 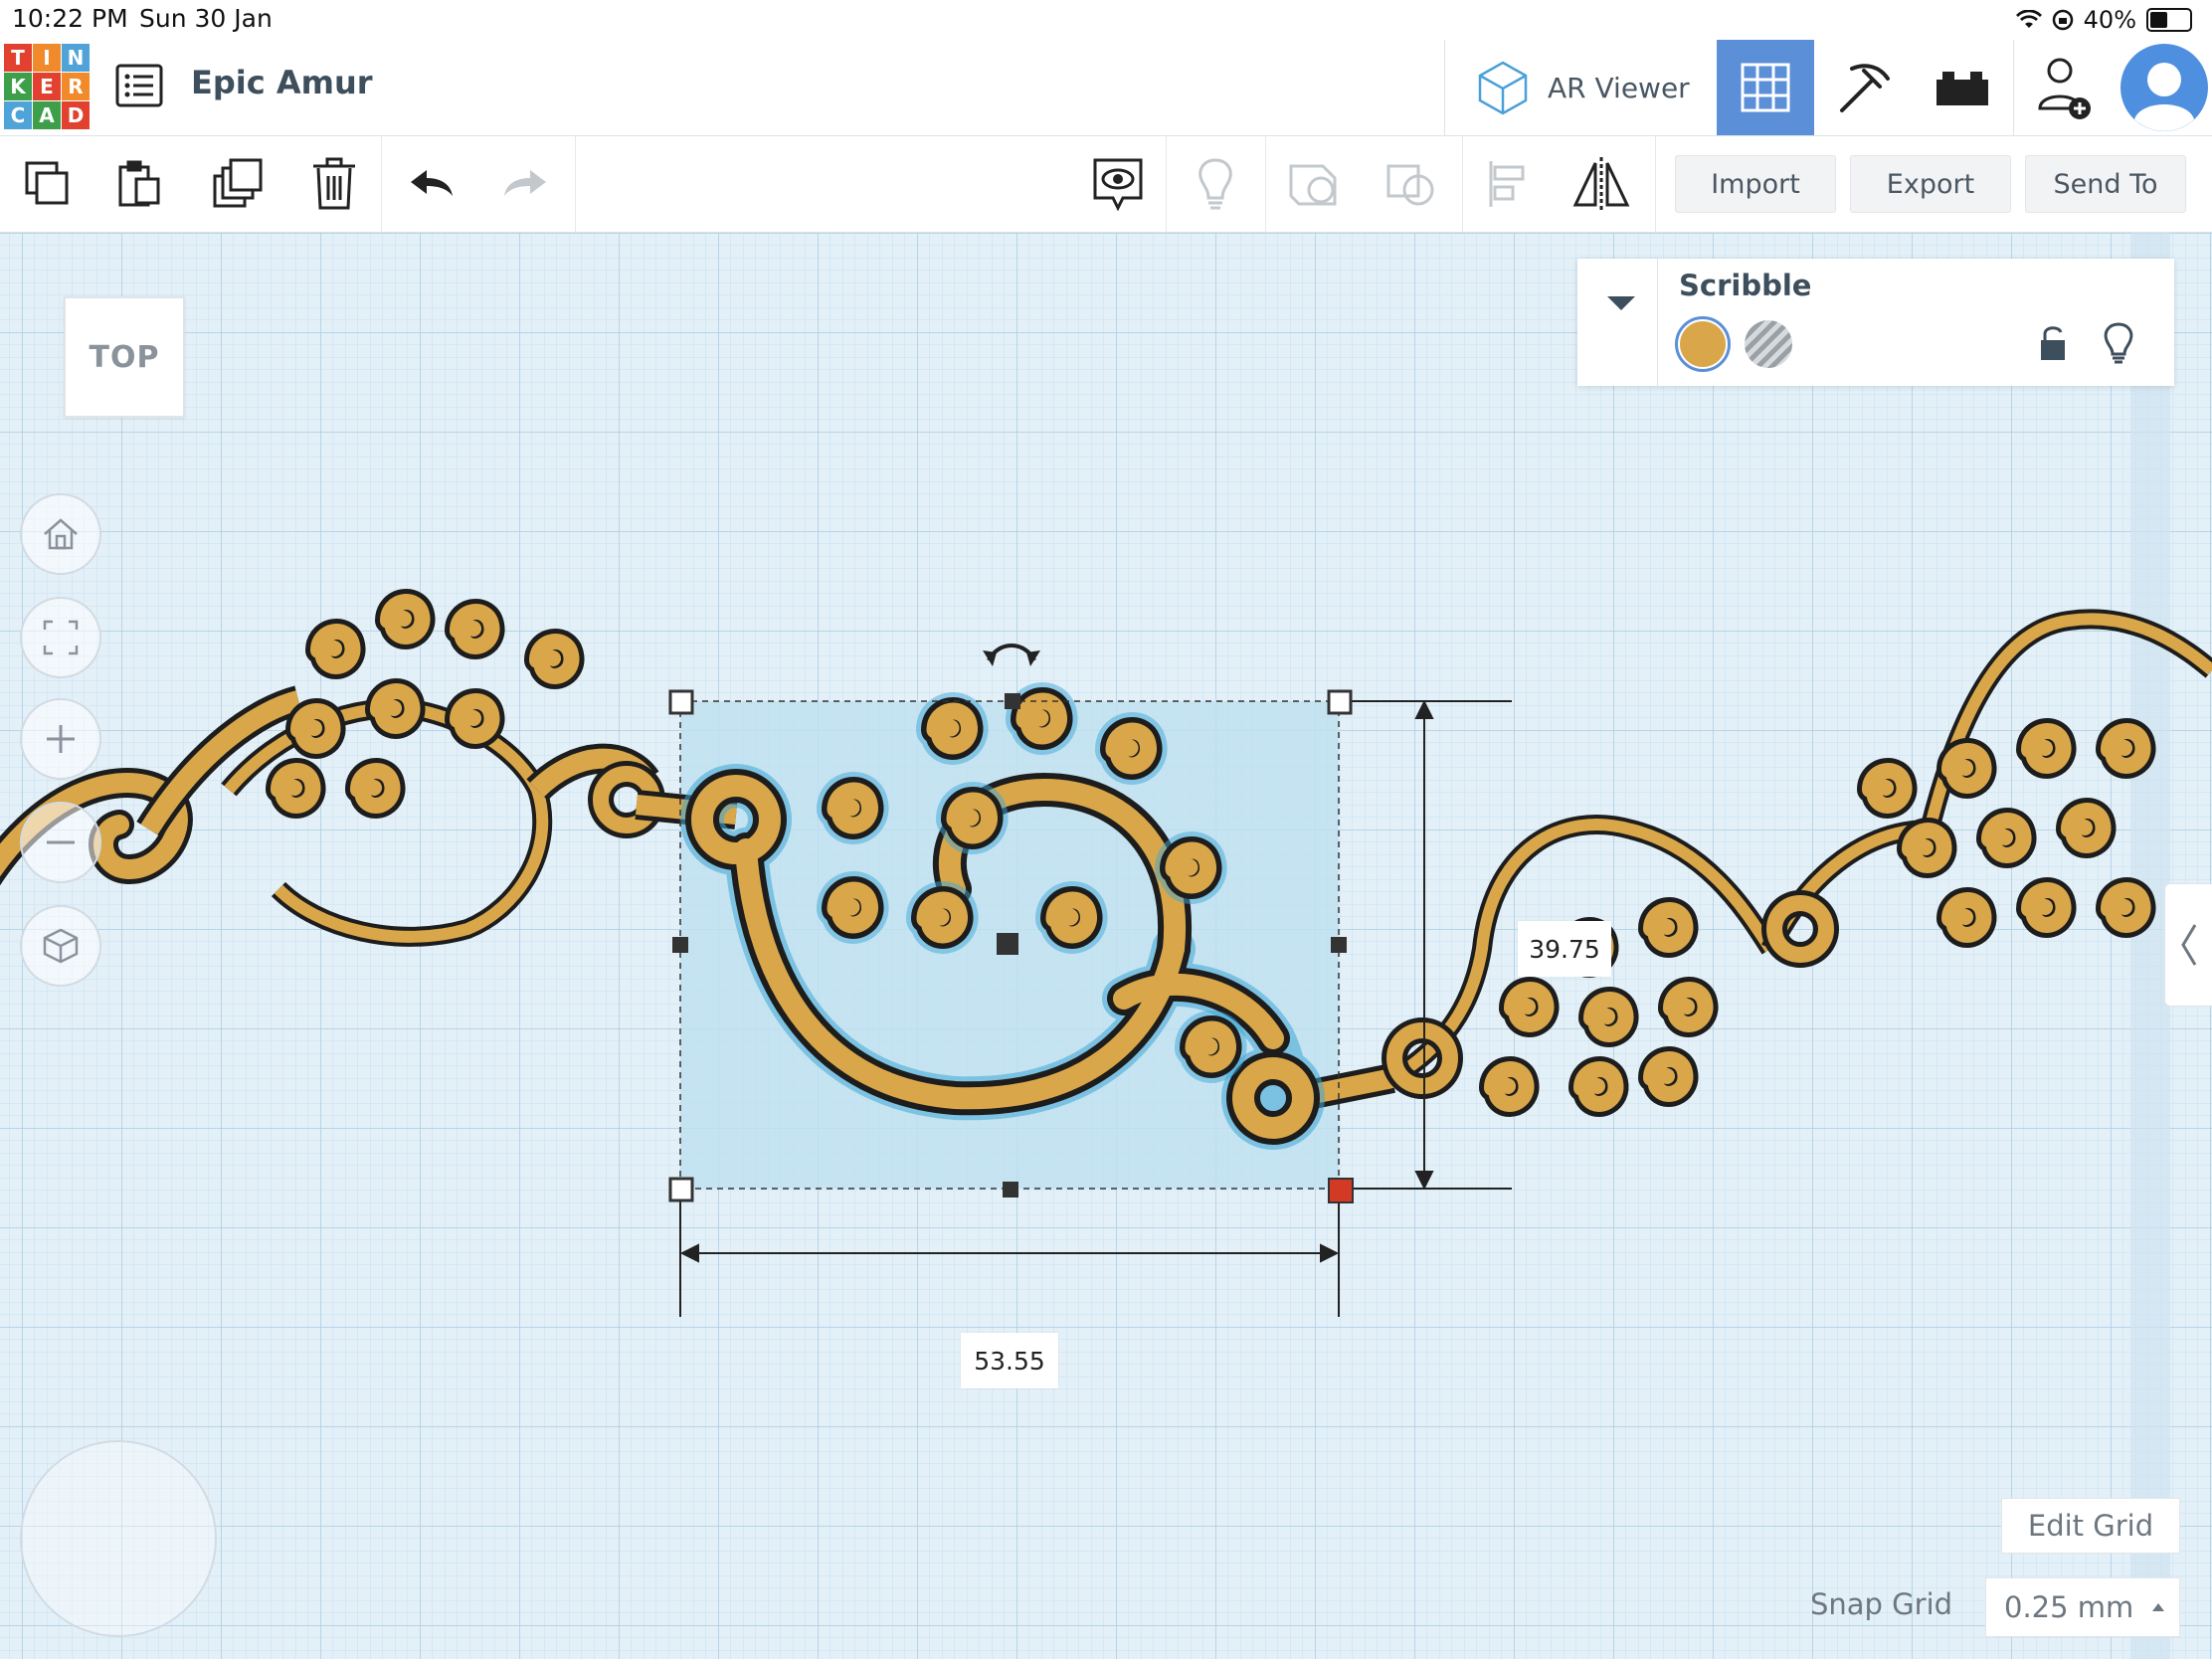 I want to click on avatar-icon, so click(x=2164, y=87).